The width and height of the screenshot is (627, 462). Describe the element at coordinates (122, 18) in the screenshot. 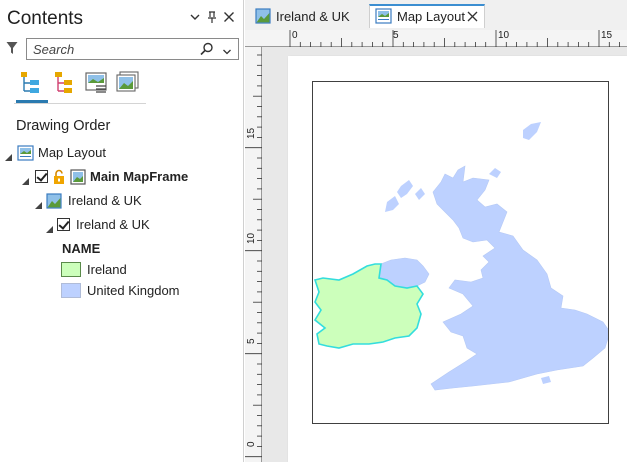

I see `contents-header: Contents` at that location.